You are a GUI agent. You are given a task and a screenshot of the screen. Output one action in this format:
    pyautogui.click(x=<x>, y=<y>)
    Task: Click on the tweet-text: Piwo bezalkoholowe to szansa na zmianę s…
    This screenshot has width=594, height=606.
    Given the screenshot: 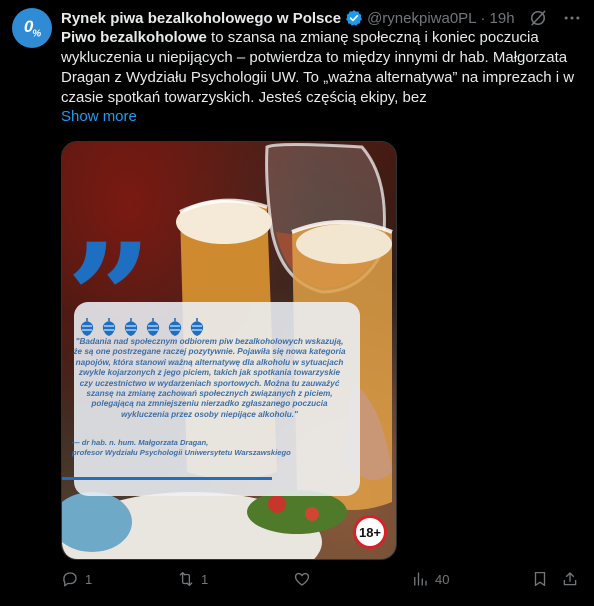 What is the action you would take?
    pyautogui.click(x=321, y=68)
    